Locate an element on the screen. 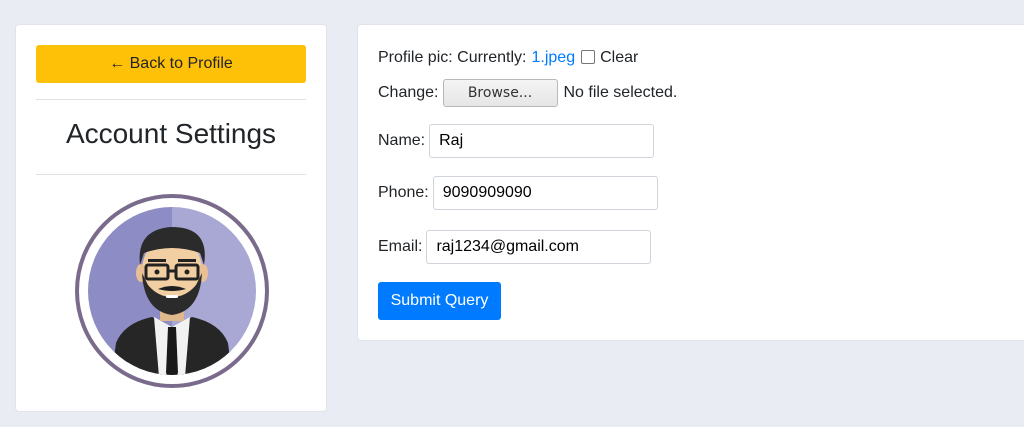  email-label: Email: is located at coordinates (400, 246).